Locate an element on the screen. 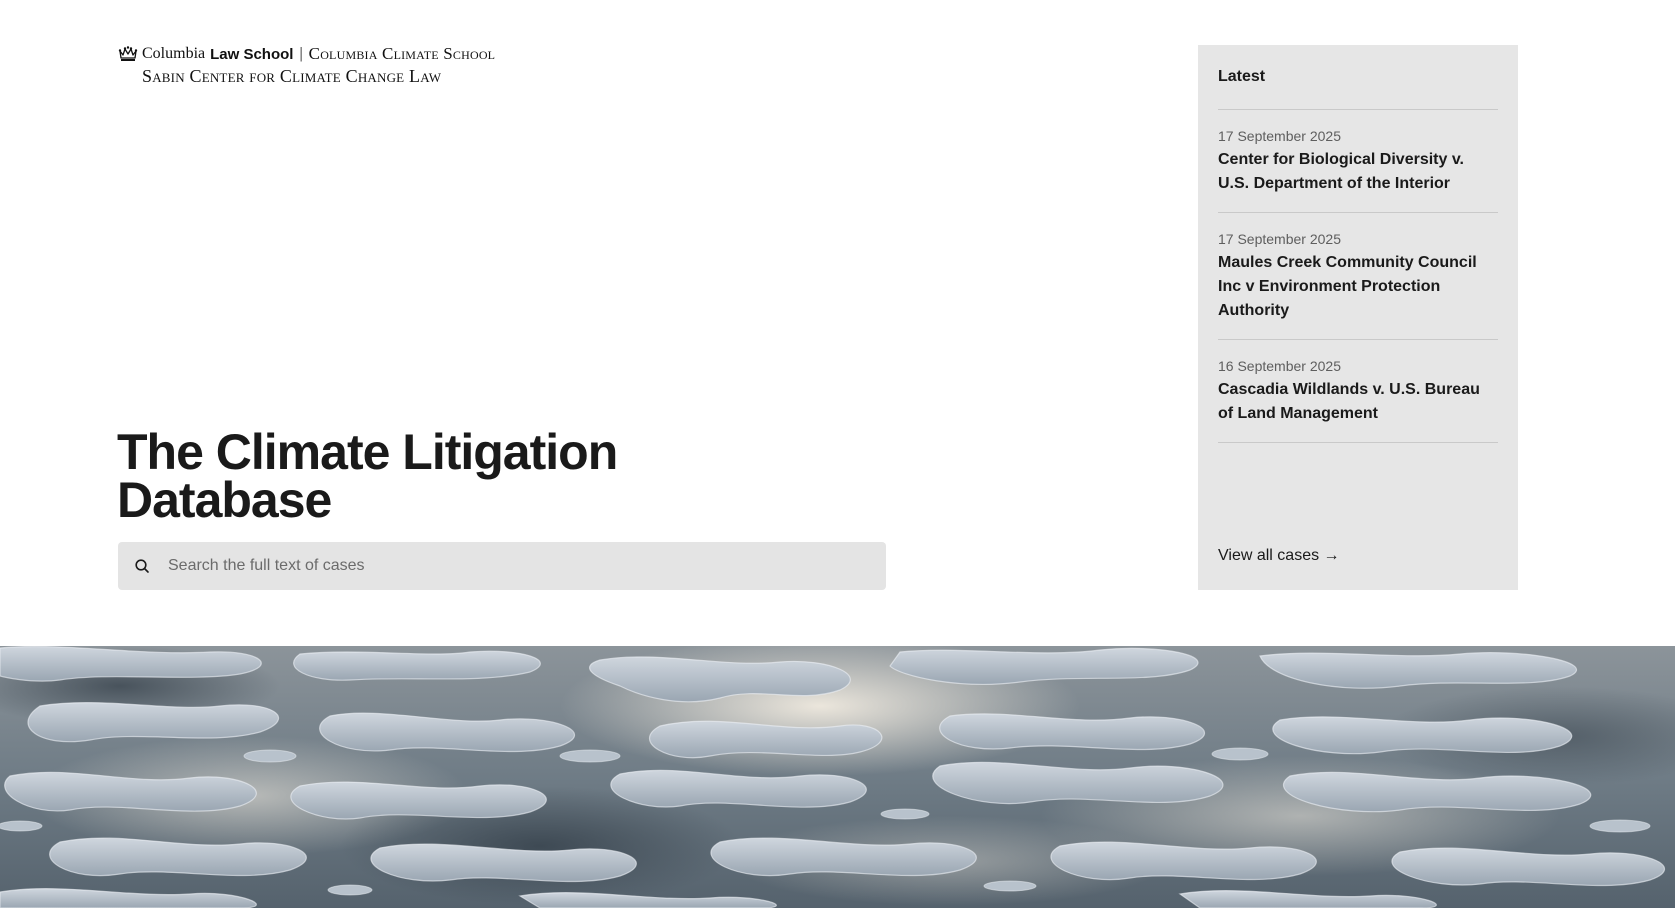 This screenshot has width=1675, height=908. latest-item-date: 16 September 2025 is located at coordinates (1279, 366).